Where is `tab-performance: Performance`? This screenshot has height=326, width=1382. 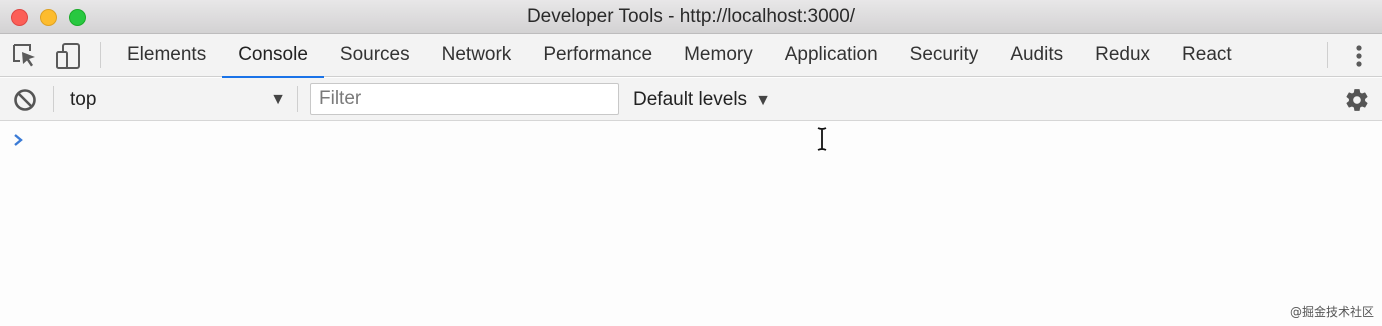 tab-performance: Performance is located at coordinates (597, 55).